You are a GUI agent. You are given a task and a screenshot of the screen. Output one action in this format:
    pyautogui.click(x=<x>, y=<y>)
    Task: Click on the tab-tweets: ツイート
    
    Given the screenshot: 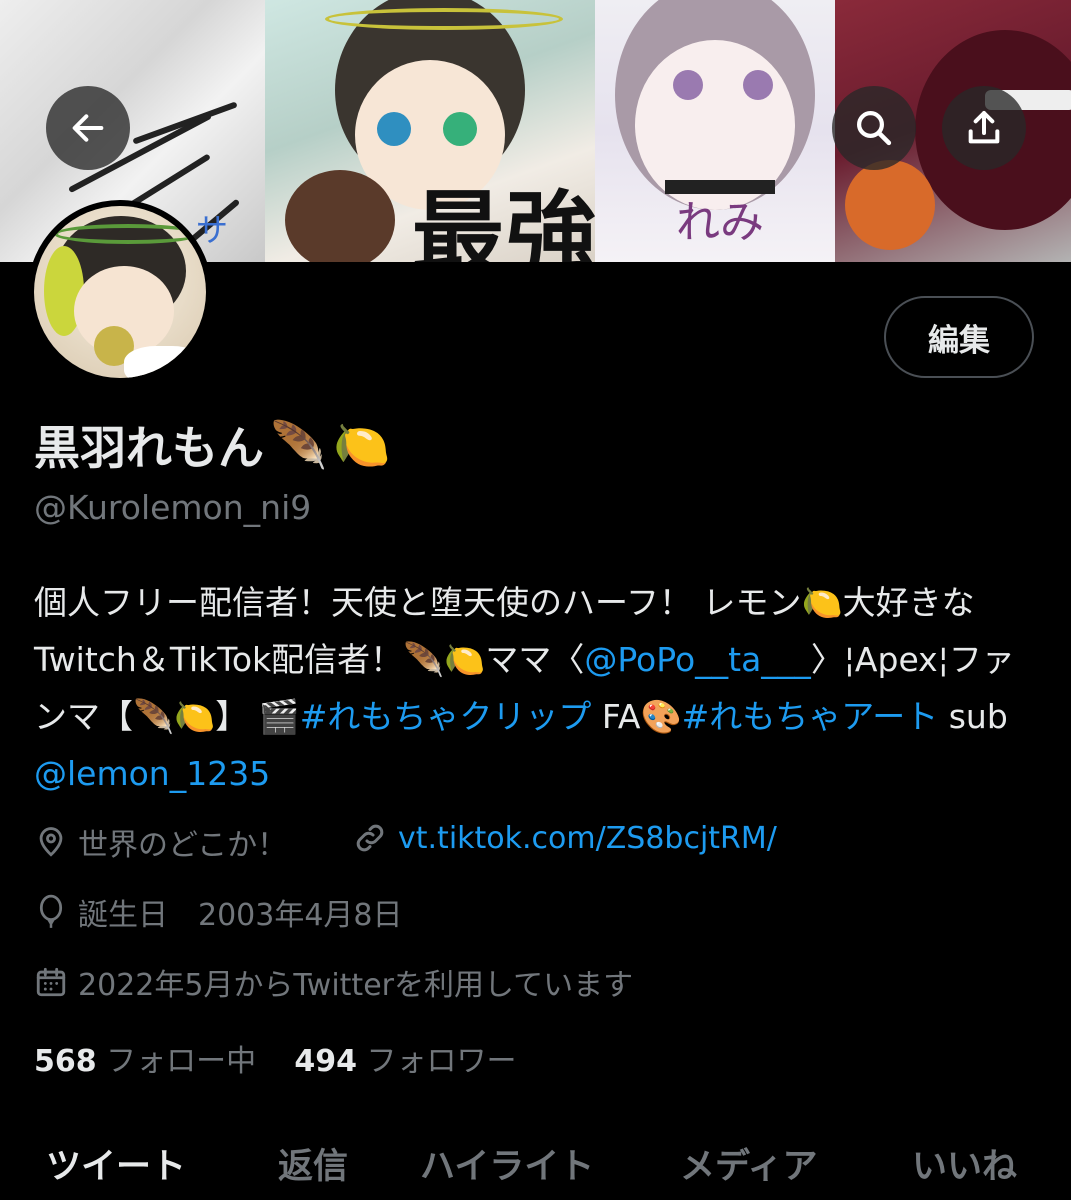 What is the action you would take?
    pyautogui.click(x=116, y=1163)
    